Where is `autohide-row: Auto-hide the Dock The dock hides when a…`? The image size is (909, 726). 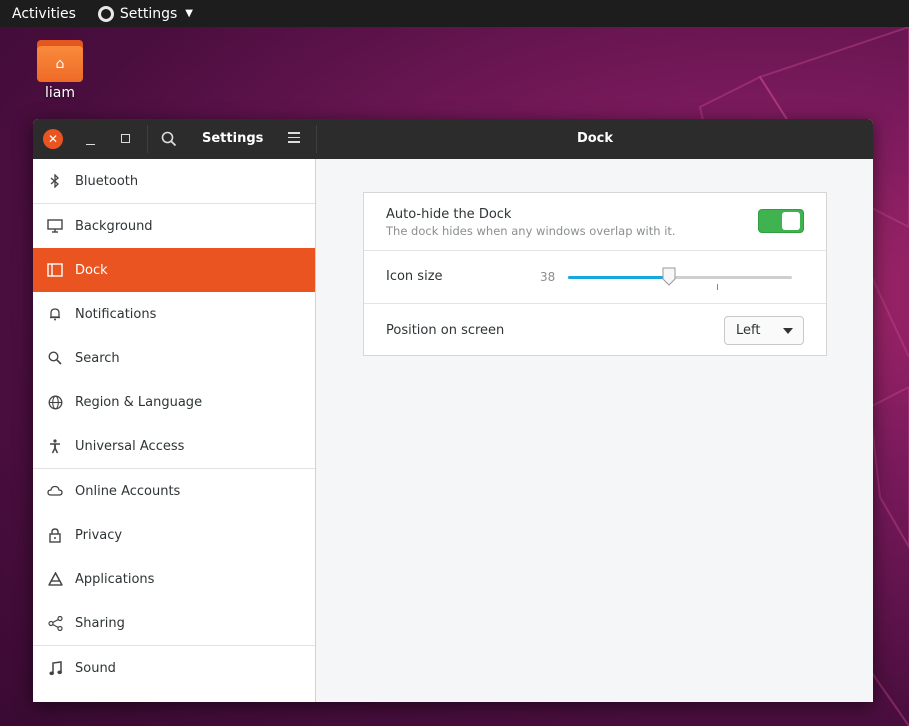
autohide-row: Auto-hide the Dock The dock hides when a… is located at coordinates (595, 222).